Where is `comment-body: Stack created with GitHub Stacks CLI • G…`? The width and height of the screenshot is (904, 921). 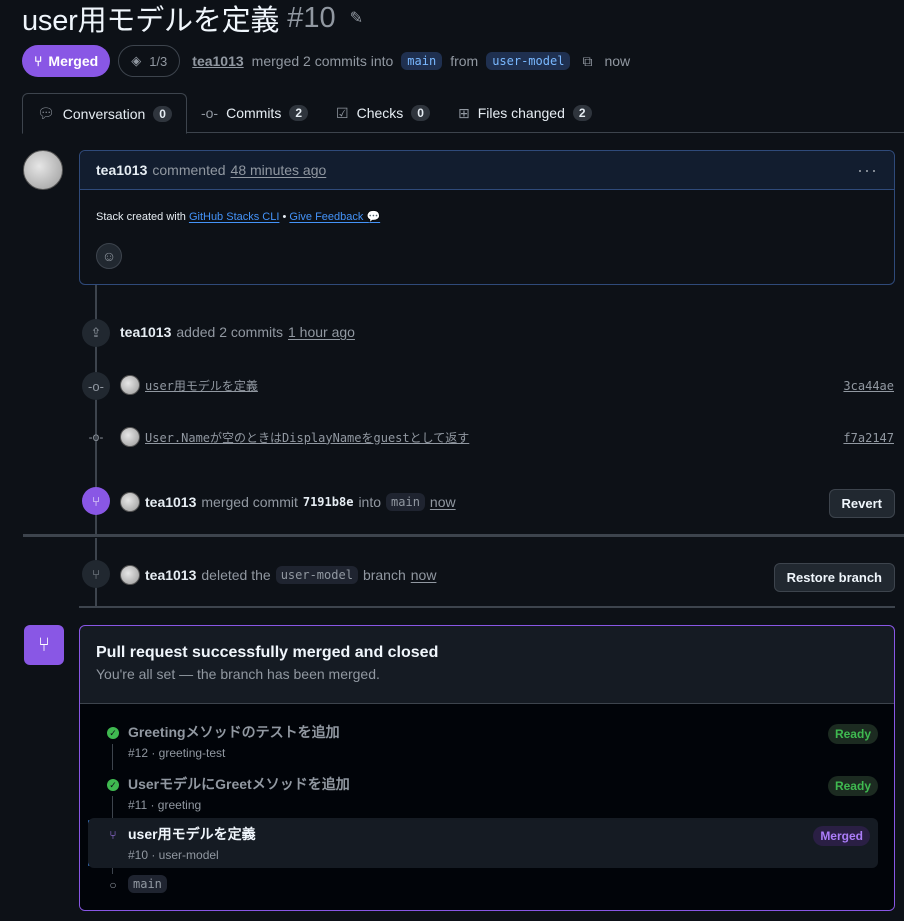
comment-body: Stack created with GitHub Stacks CLI • G… is located at coordinates (487, 206).